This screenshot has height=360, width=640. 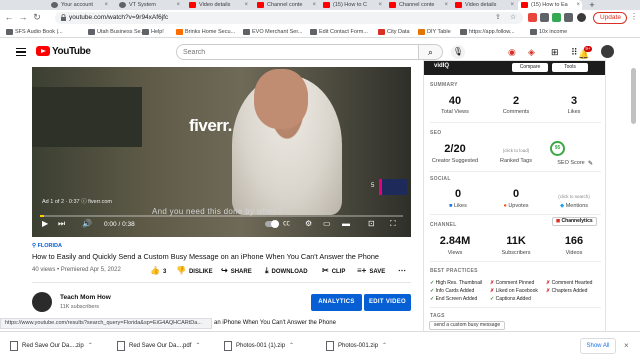 What do you see at coordinates (431, 52) in the screenshot?
I see `search-button: ⌕` at bounding box center [431, 52].